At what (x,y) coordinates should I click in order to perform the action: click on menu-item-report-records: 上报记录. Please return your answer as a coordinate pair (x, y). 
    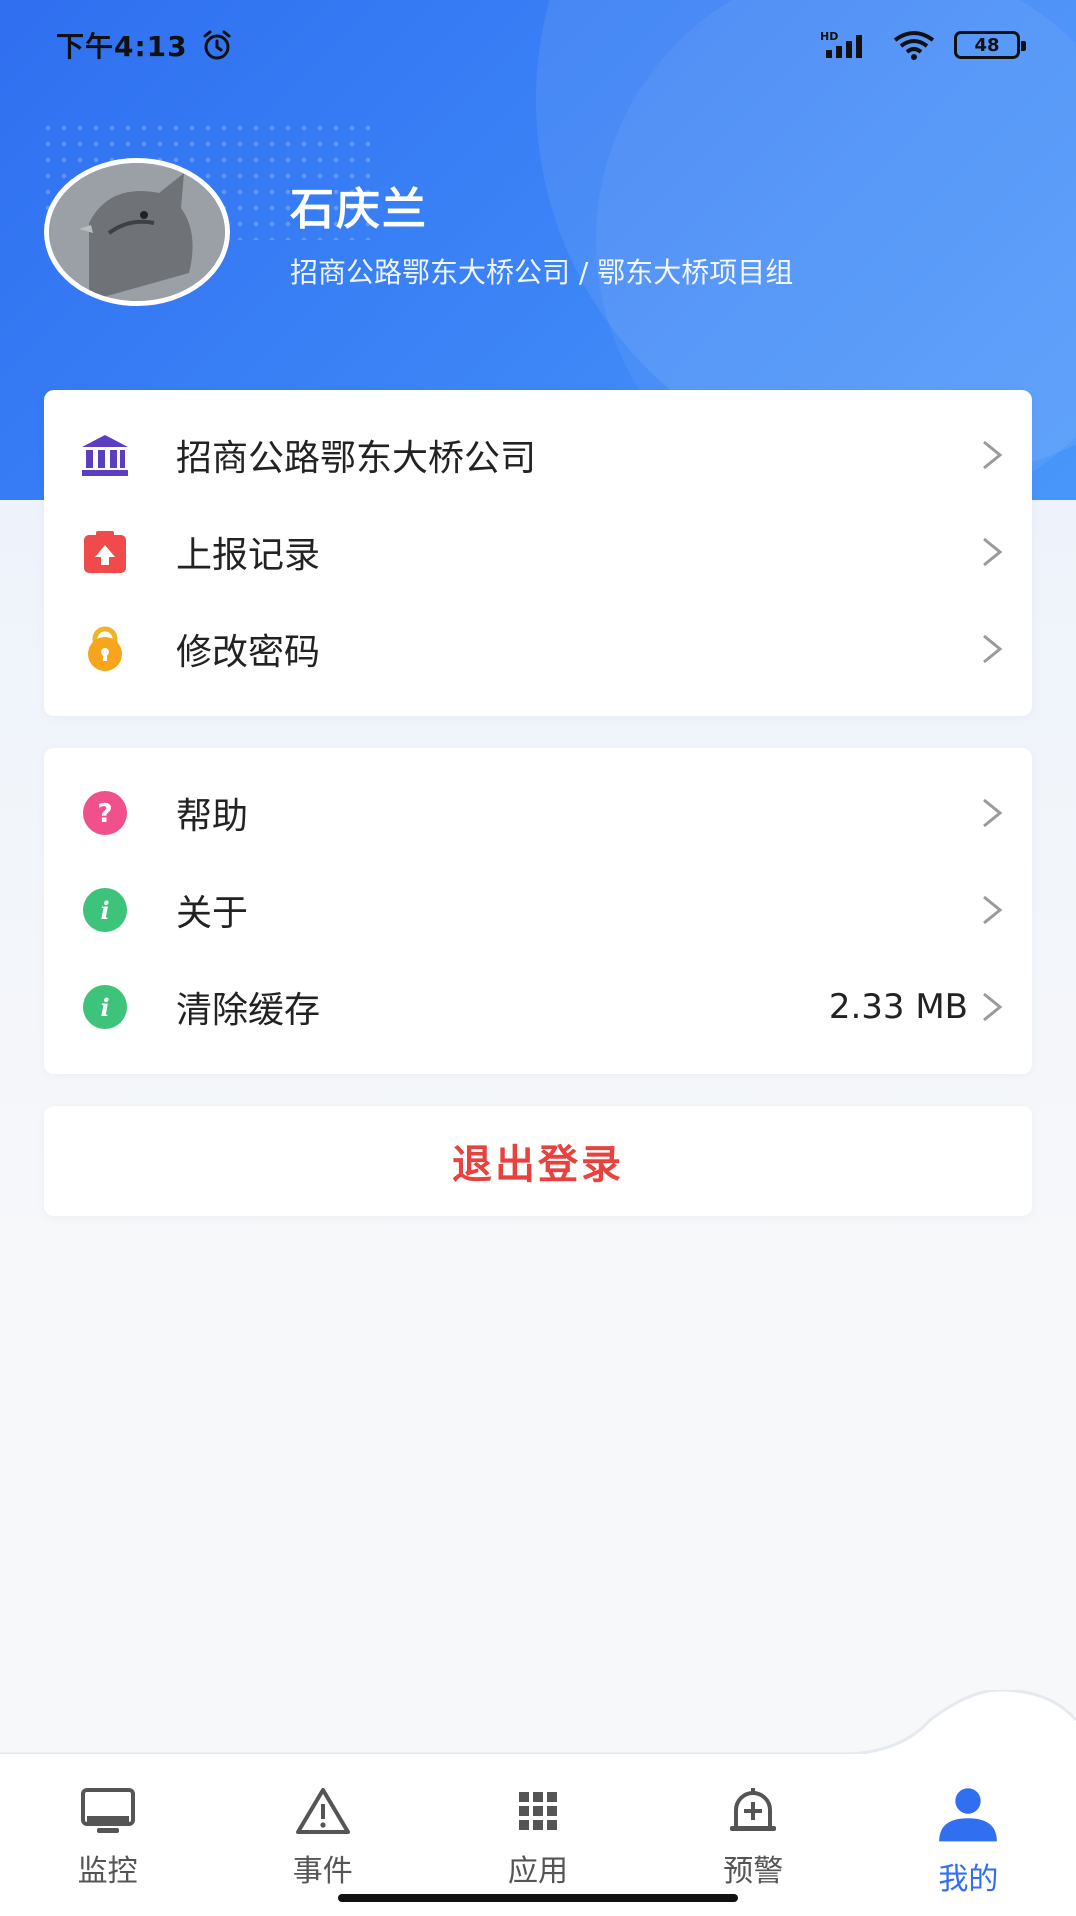
    Looking at the image, I should click on (538, 551).